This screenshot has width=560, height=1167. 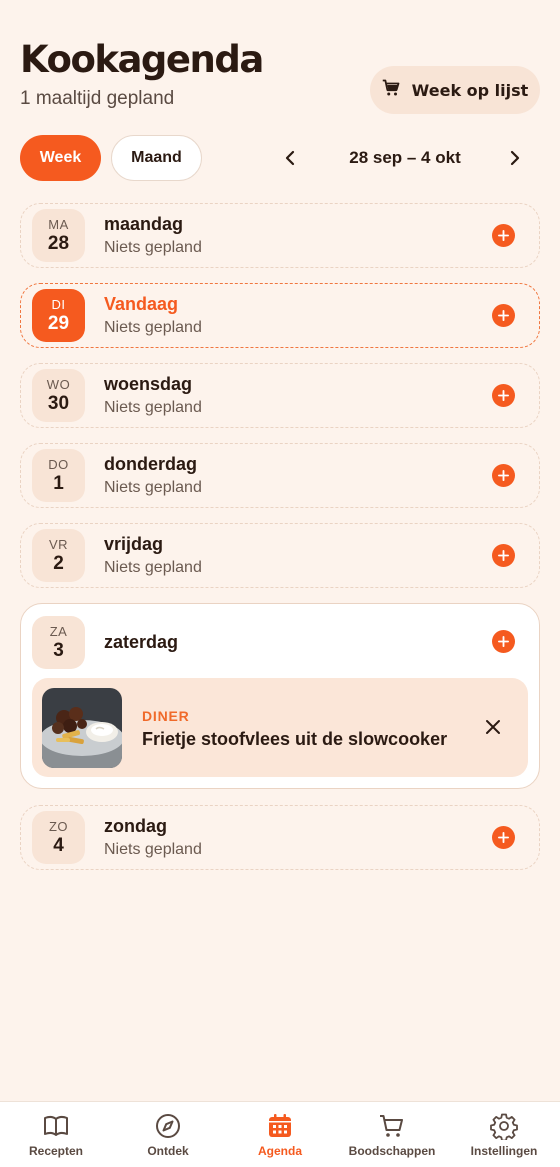 What do you see at coordinates (280, 1126) in the screenshot?
I see `calendar-icon` at bounding box center [280, 1126].